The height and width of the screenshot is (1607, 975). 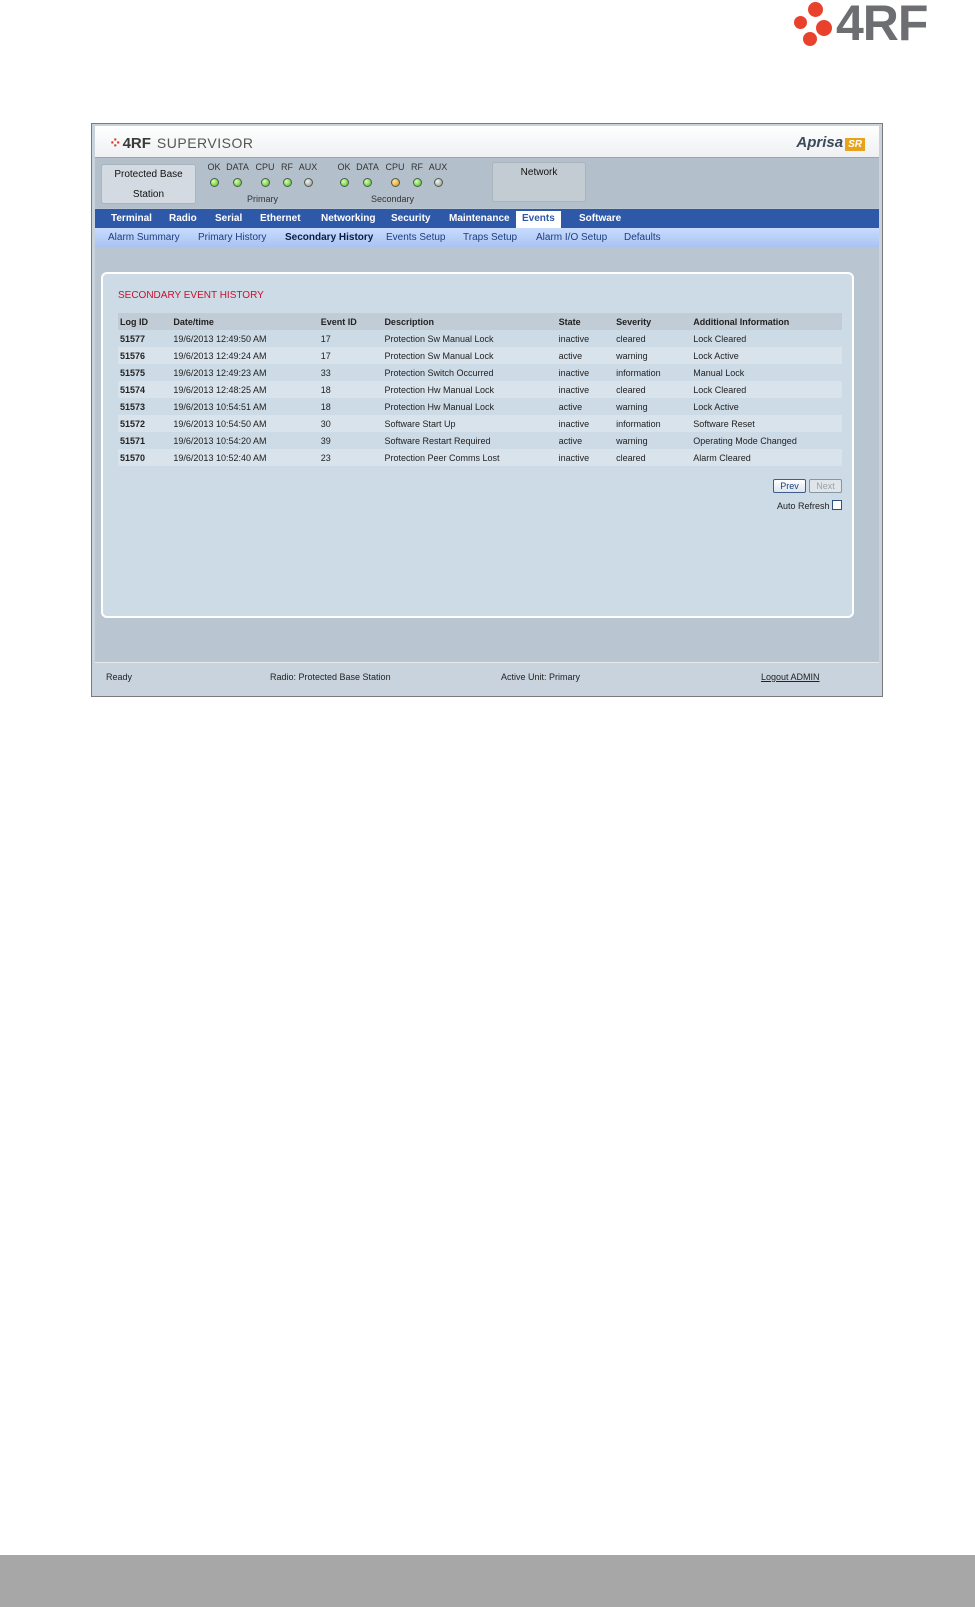 I want to click on primary-cpu-led-icon, so click(x=265, y=182).